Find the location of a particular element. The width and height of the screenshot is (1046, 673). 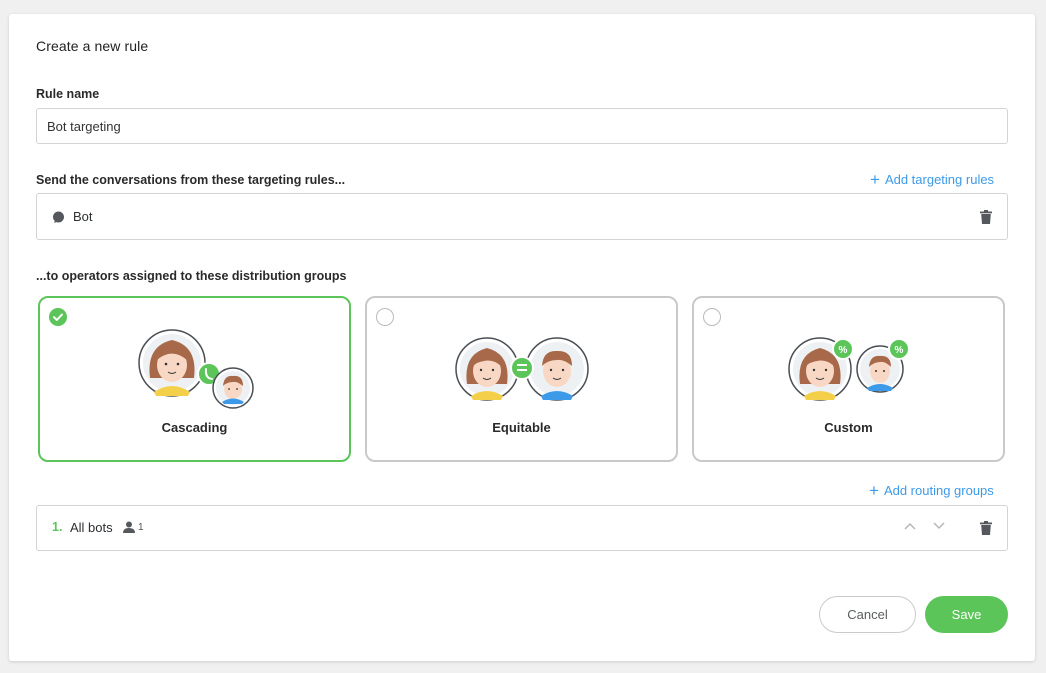

routing-group-name: All bots is located at coordinates (91, 527).